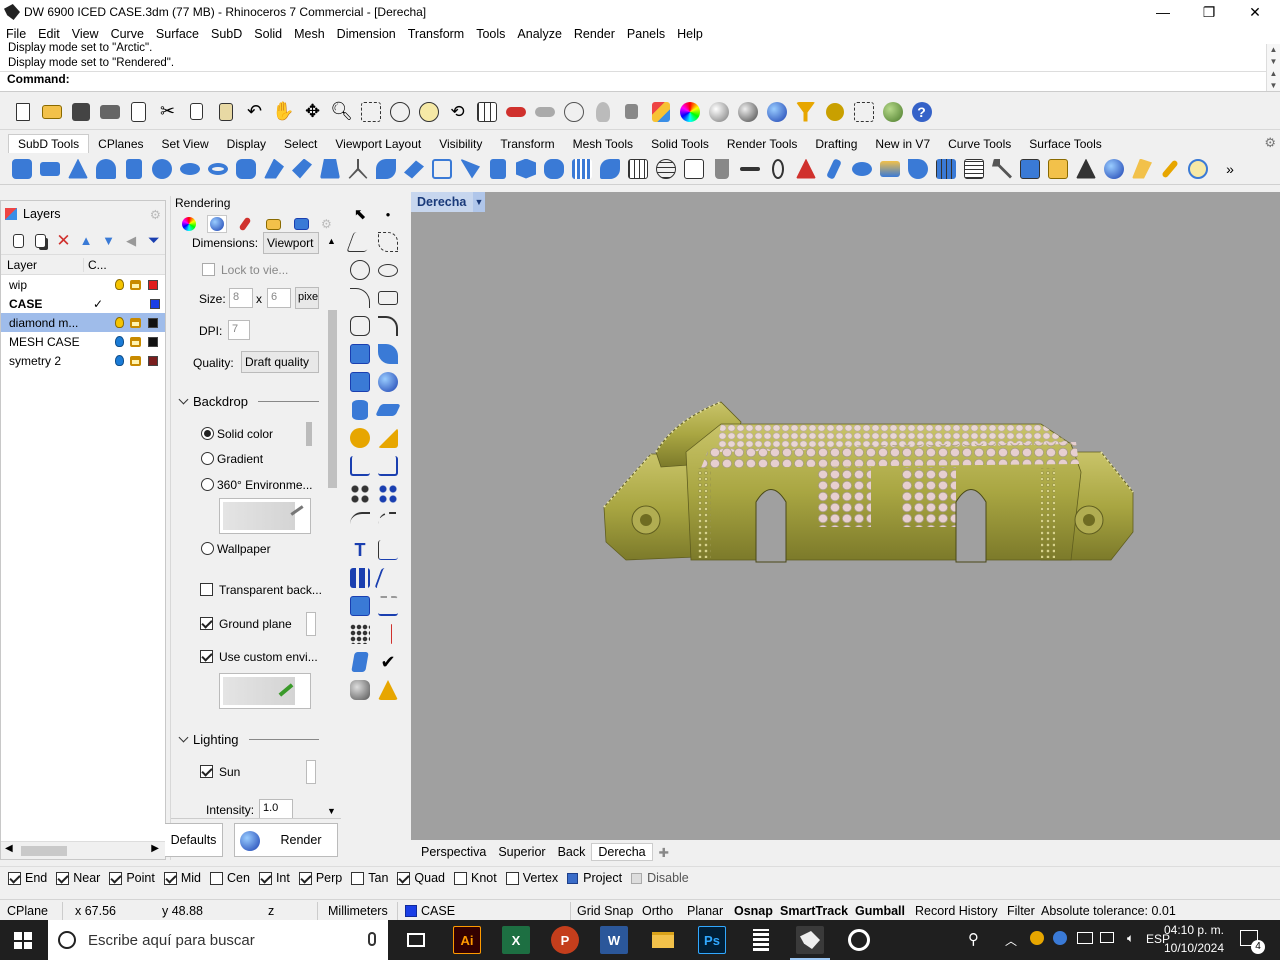 This screenshot has height=960, width=1280. I want to click on command-prompt: Command:, so click(38, 79).